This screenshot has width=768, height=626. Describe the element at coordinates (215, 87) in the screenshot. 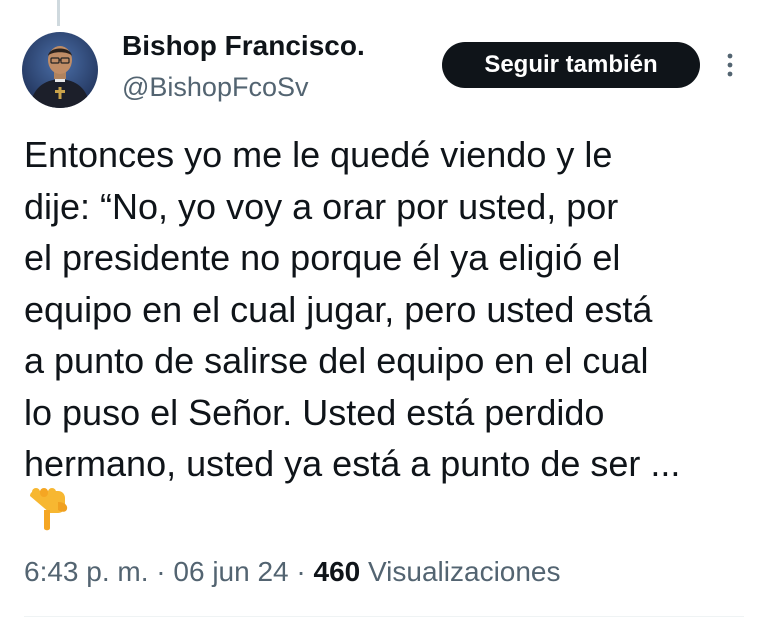

I see `author-handle: @BishopFcoSv` at that location.